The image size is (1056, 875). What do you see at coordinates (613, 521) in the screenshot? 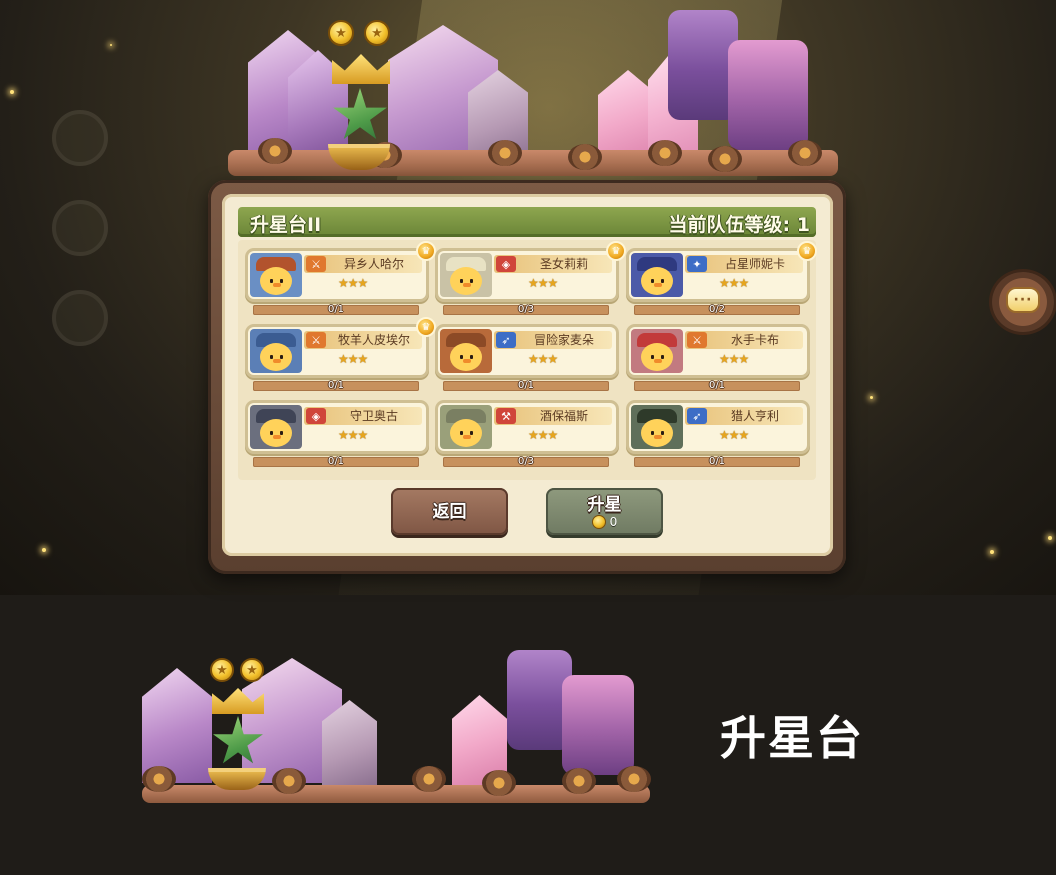
I see `upgrade-cost-value: 0` at bounding box center [613, 521].